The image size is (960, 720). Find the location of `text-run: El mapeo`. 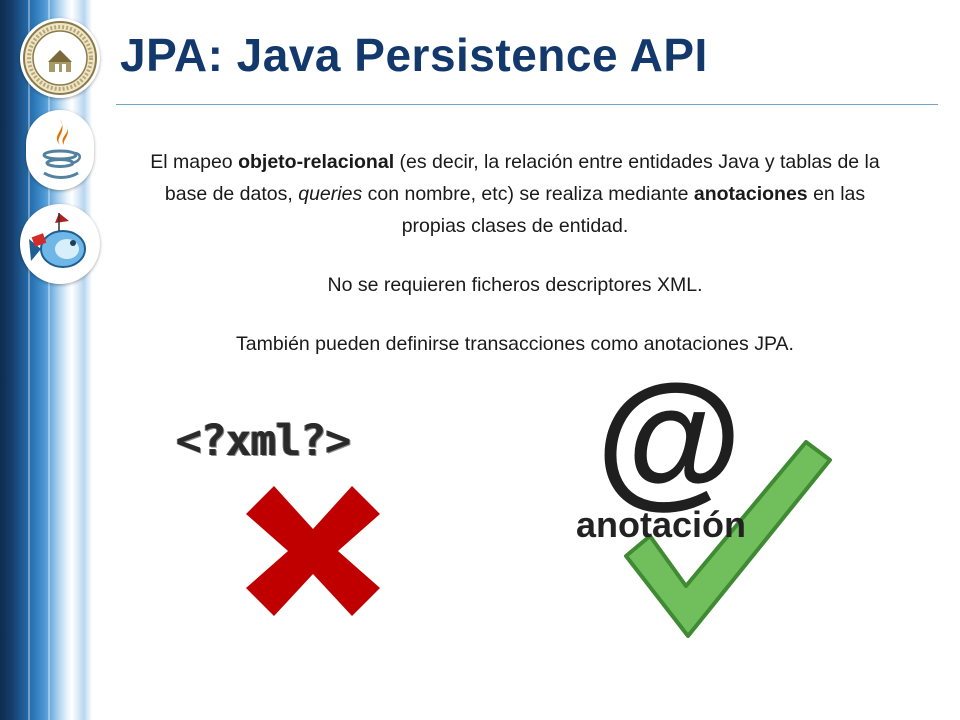

text-run: El mapeo is located at coordinates (194, 162).